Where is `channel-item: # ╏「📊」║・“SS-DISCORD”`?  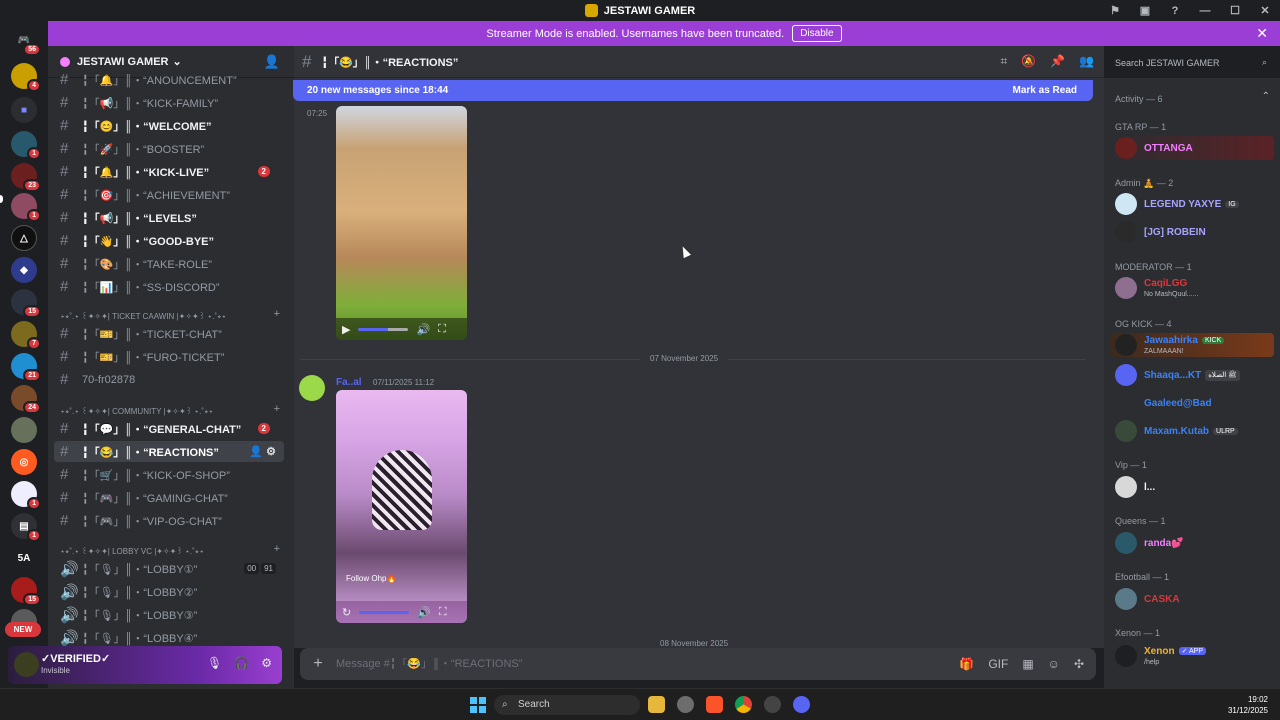 channel-item: # ╏「📊」║・“SS-DISCORD” is located at coordinates (169, 286).